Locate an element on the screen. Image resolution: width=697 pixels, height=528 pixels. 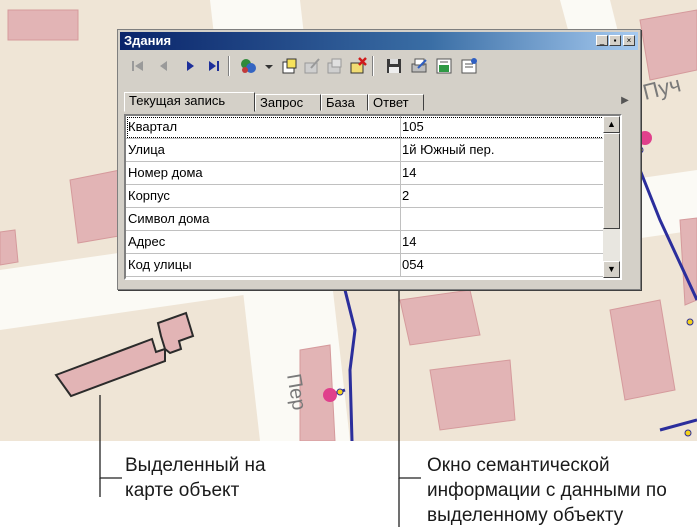
toolbar is located at coordinates (379, 66).